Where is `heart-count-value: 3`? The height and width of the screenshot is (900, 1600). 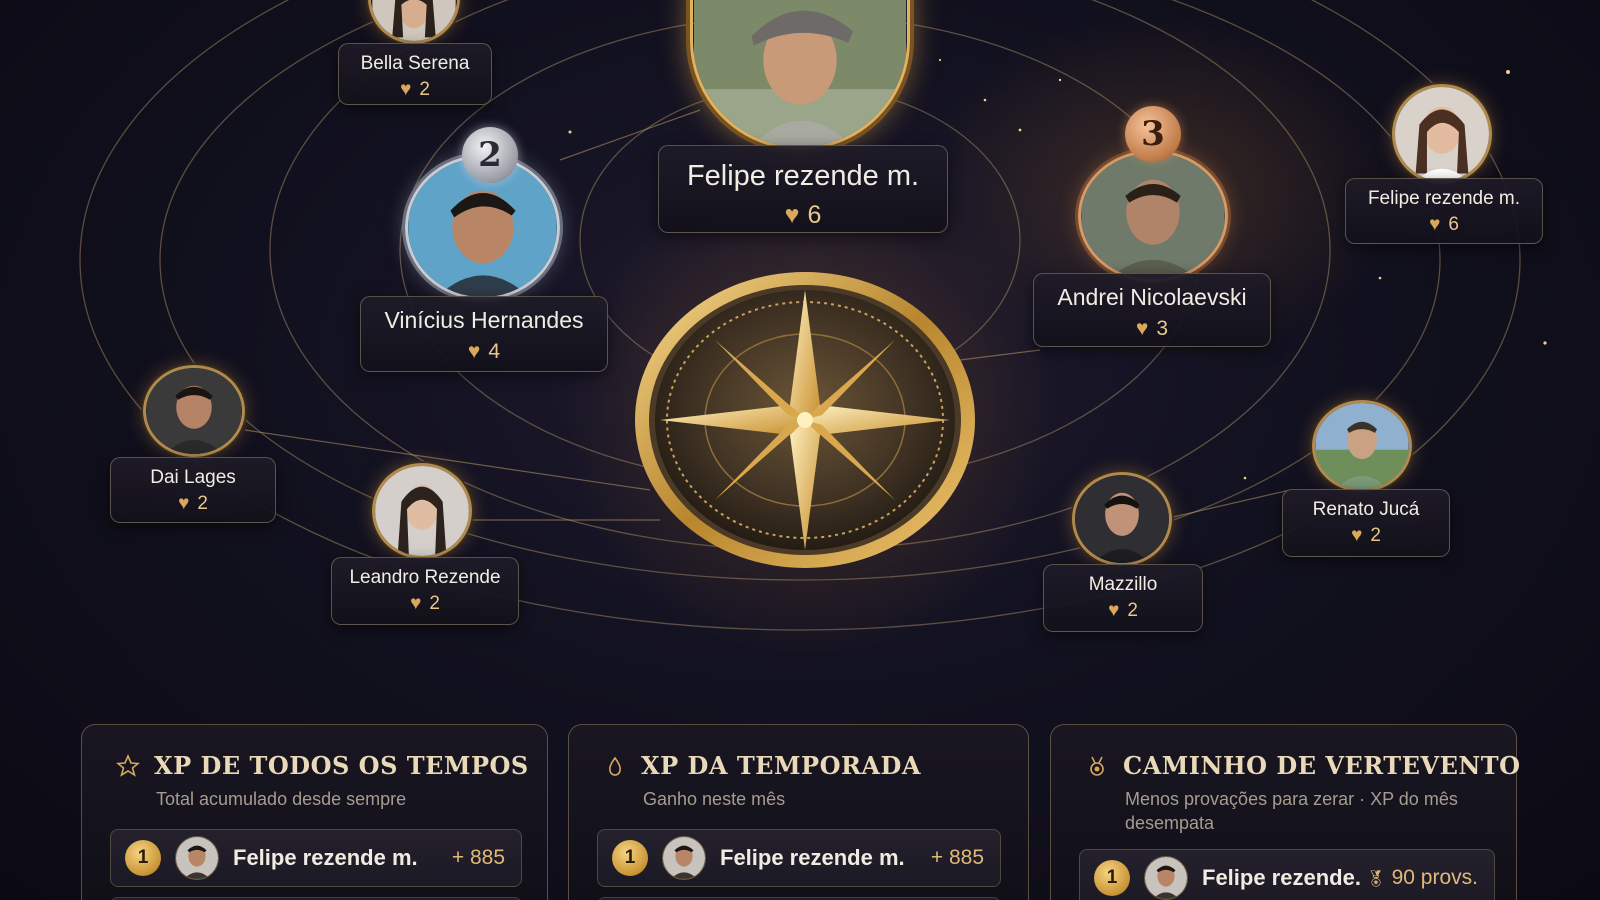
heart-count-value: 3 is located at coordinates (1162, 328).